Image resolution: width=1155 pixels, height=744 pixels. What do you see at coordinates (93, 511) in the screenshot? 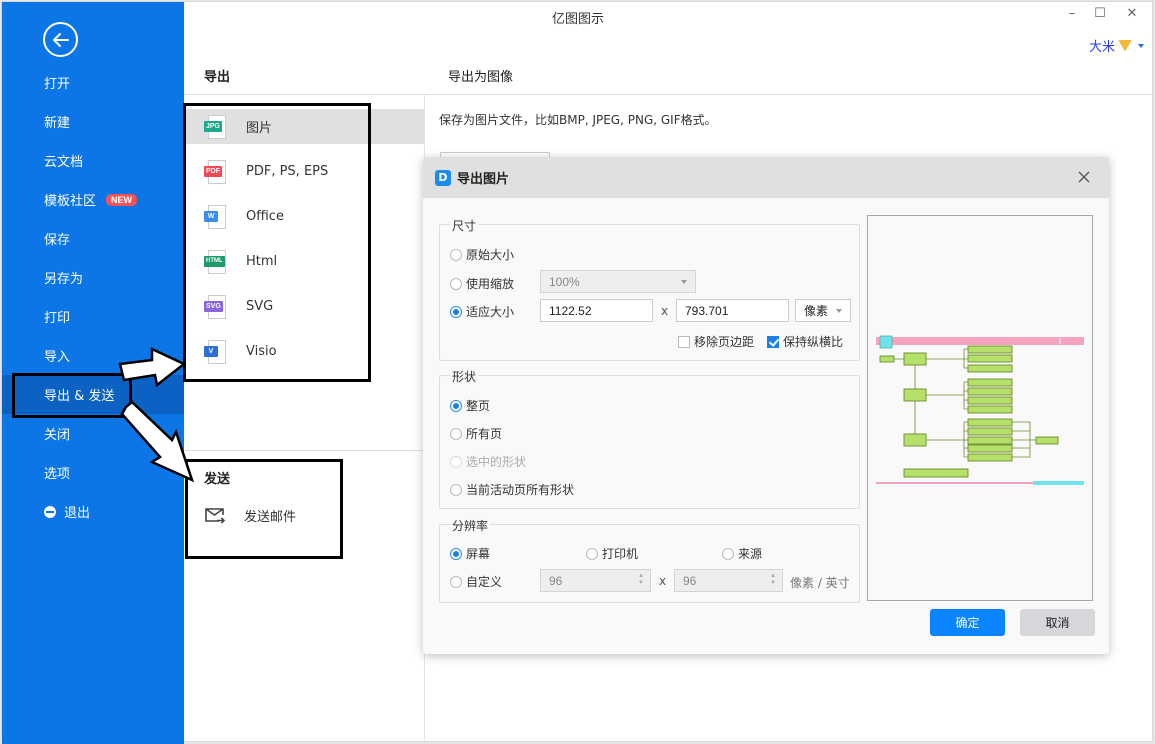
I see `sidebar-item-exit: 退出` at bounding box center [93, 511].